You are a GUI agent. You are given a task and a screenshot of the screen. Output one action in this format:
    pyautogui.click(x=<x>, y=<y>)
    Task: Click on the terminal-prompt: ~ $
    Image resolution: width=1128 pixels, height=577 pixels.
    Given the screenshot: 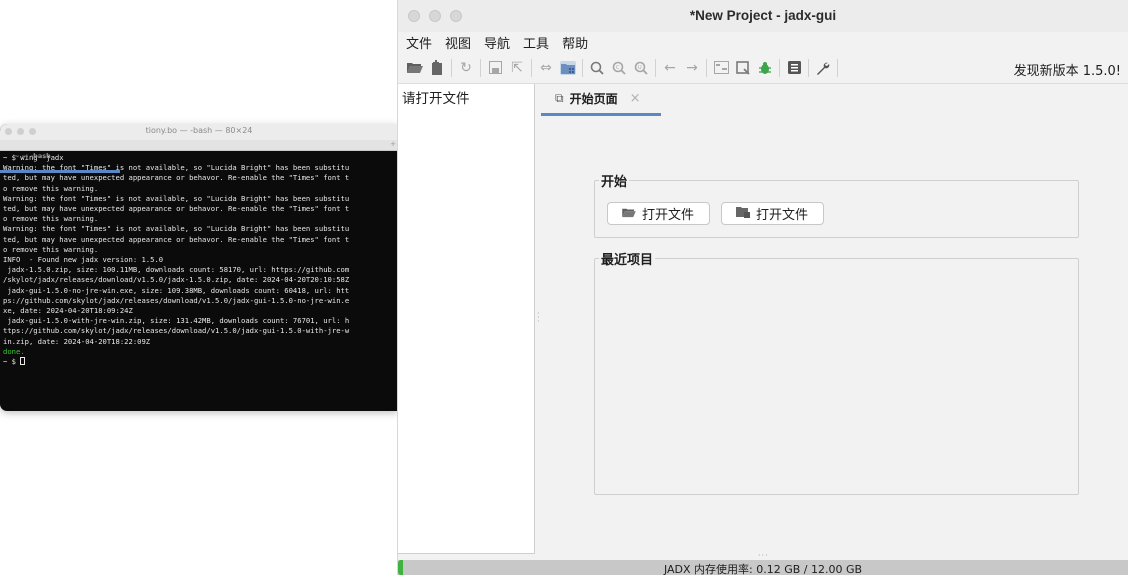 What is the action you would take?
    pyautogui.click(x=12, y=362)
    